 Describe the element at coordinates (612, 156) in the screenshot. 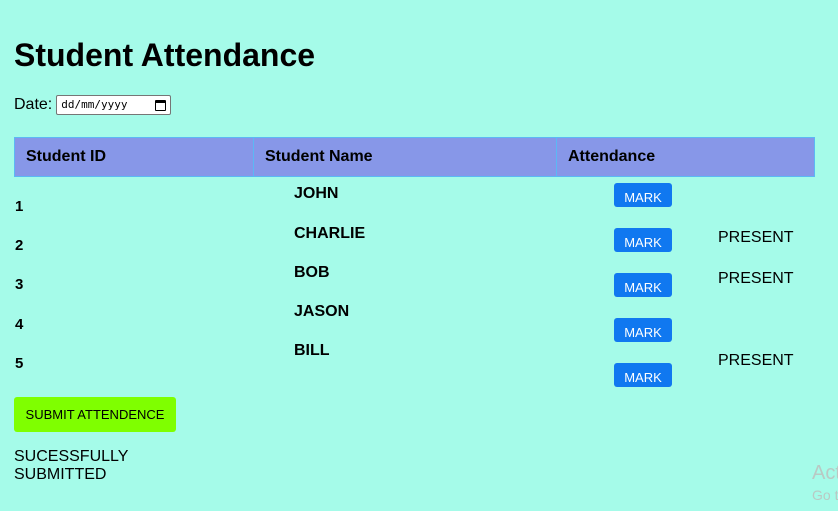

I see `header-attendance: Attendance` at that location.